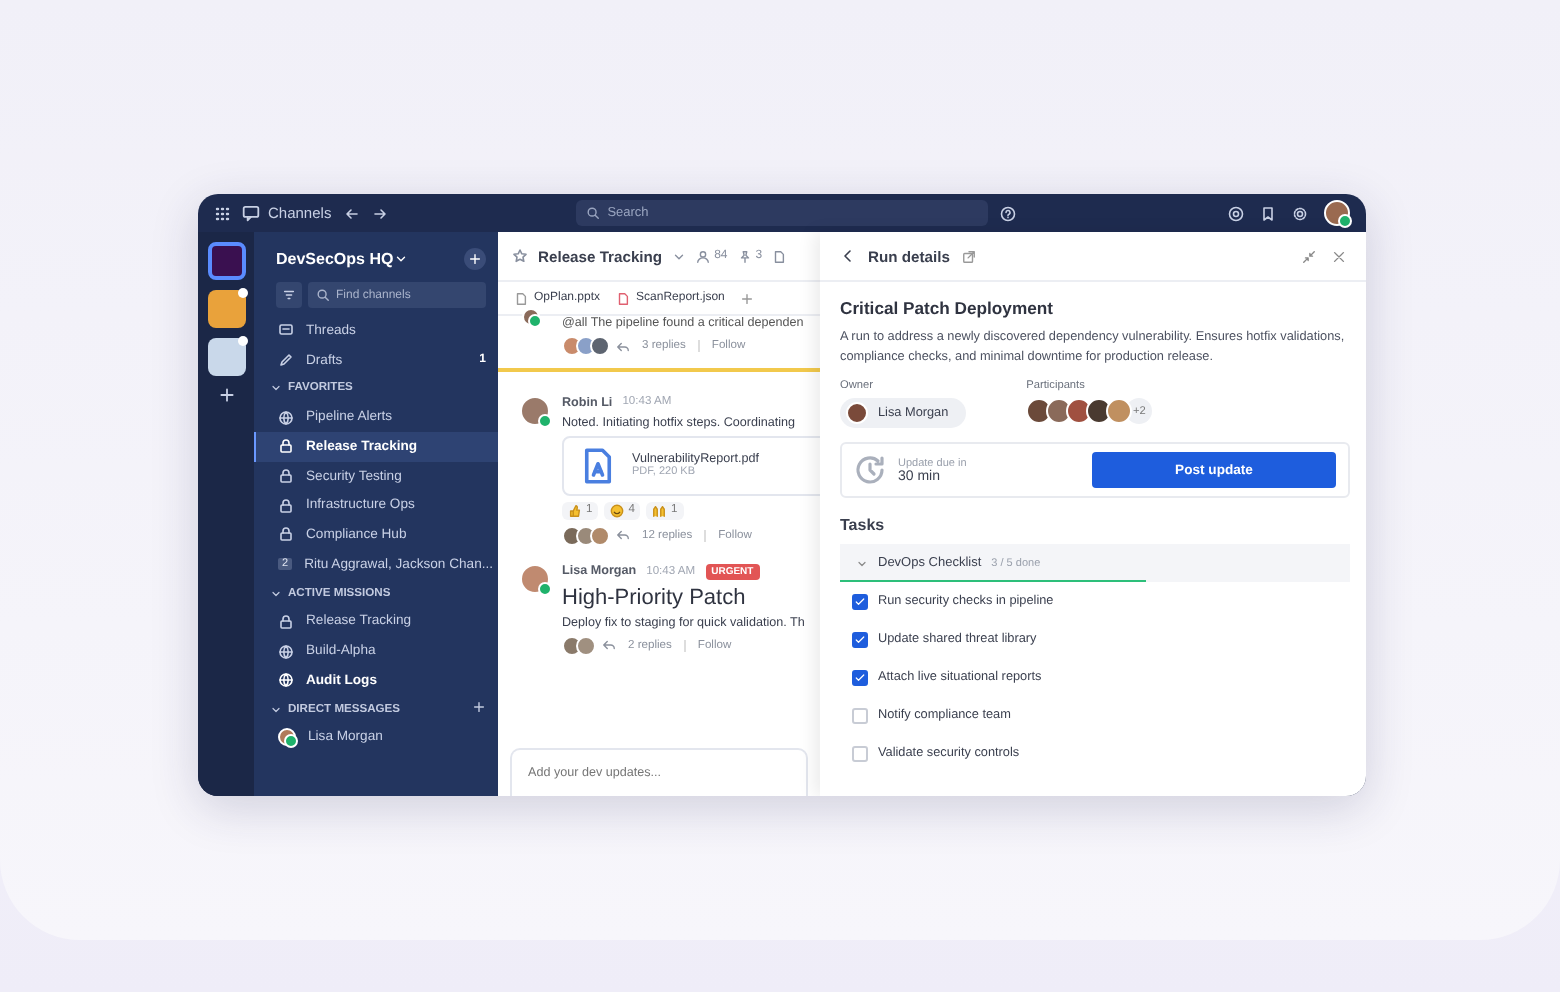  Describe the element at coordinates (617, 510) in the screenshot. I see `smiley-icon` at that location.